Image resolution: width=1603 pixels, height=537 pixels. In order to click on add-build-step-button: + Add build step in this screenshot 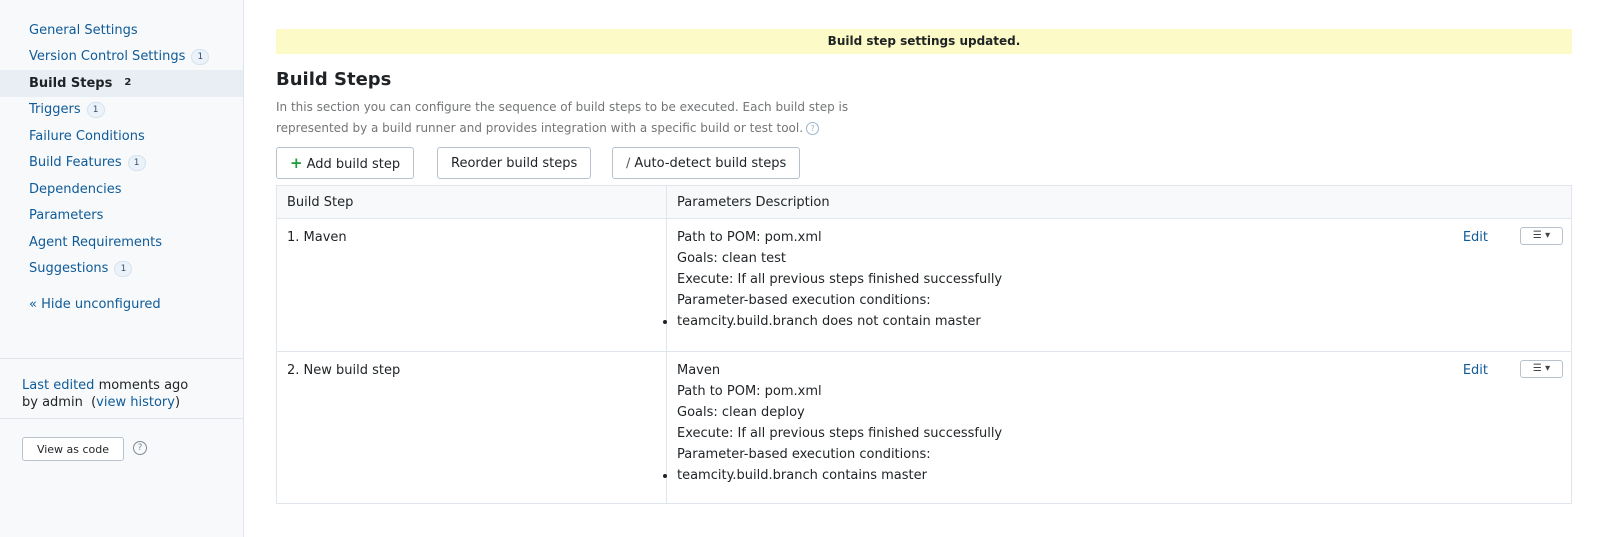, I will do `click(345, 163)`.